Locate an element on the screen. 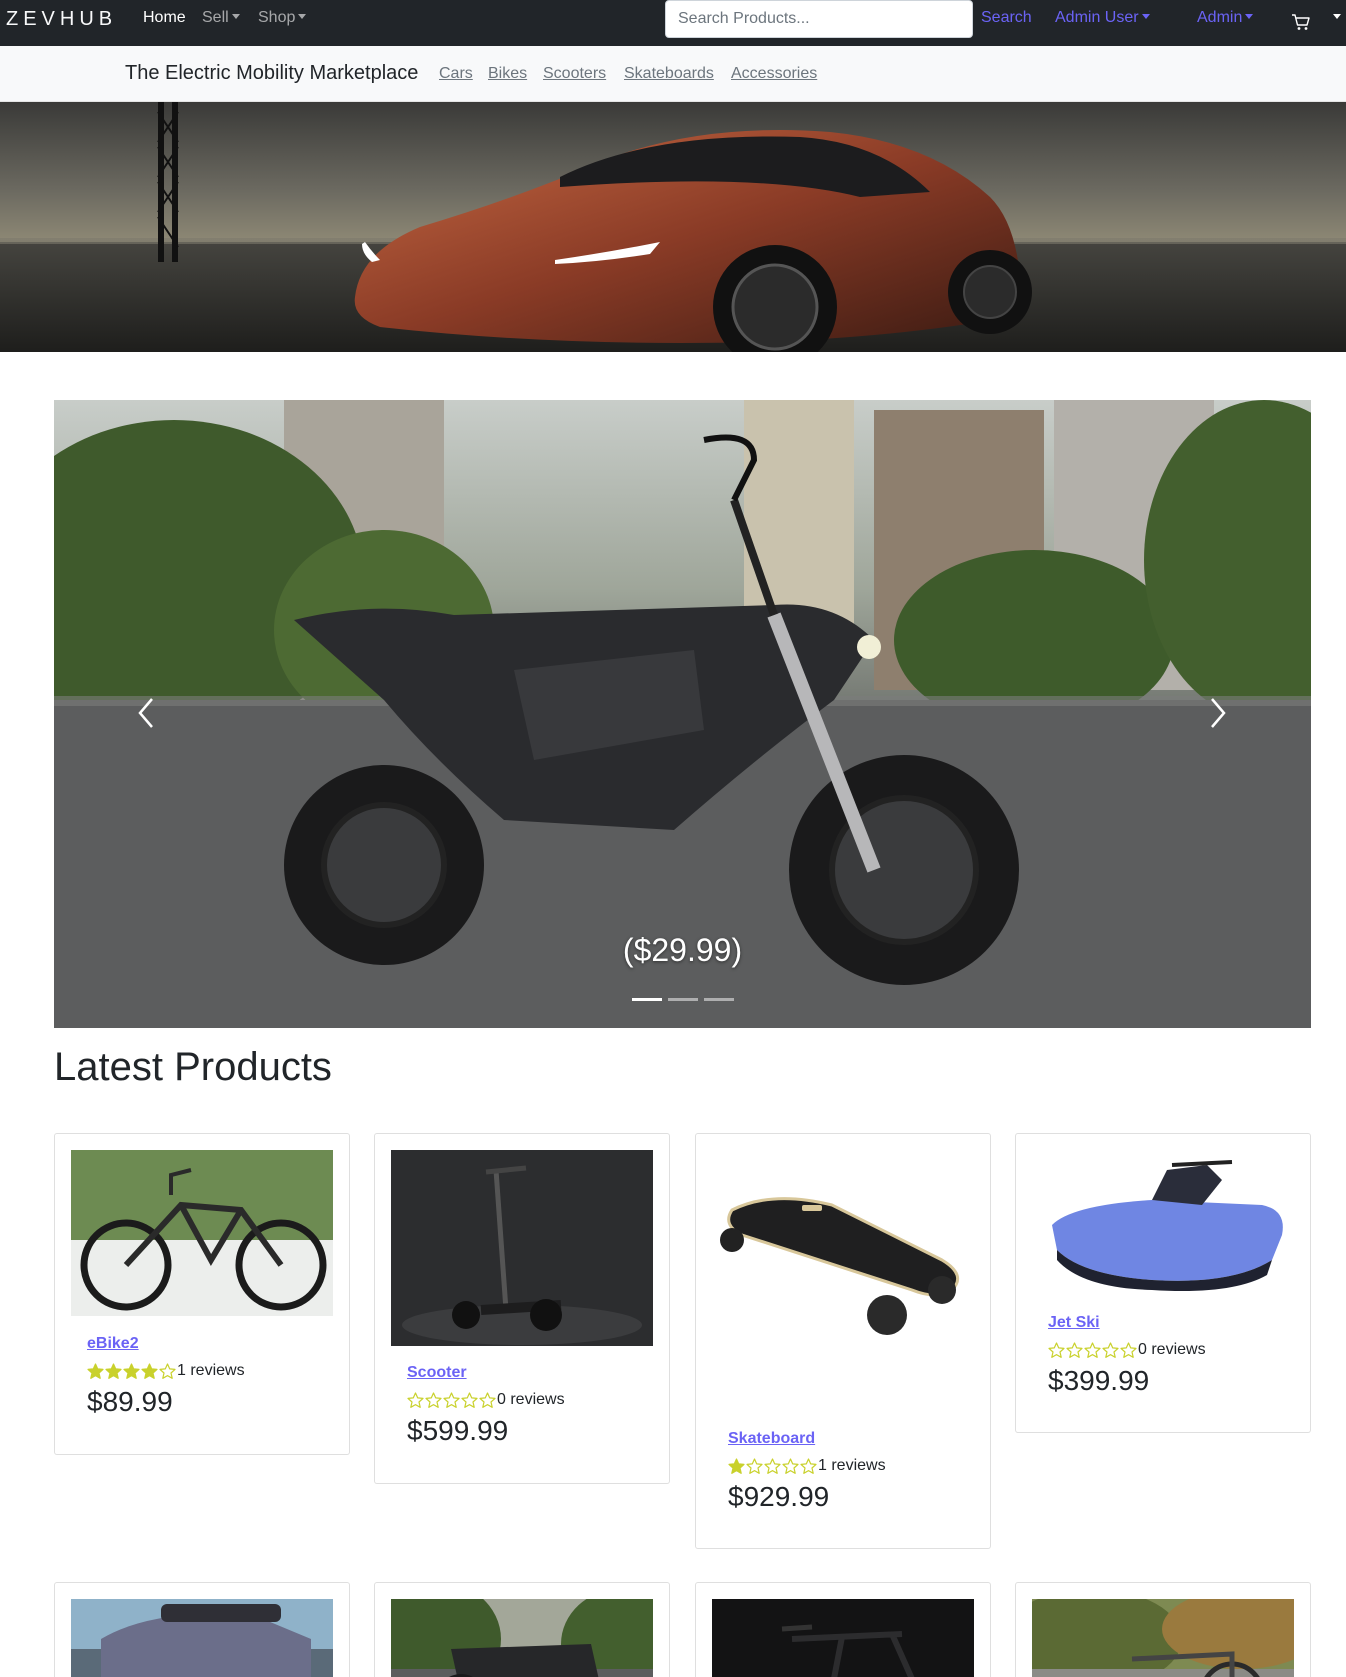 Image resolution: width=1346 pixels, height=1677 pixels. brand-logo: ZEVHUB is located at coordinates (61, 19).